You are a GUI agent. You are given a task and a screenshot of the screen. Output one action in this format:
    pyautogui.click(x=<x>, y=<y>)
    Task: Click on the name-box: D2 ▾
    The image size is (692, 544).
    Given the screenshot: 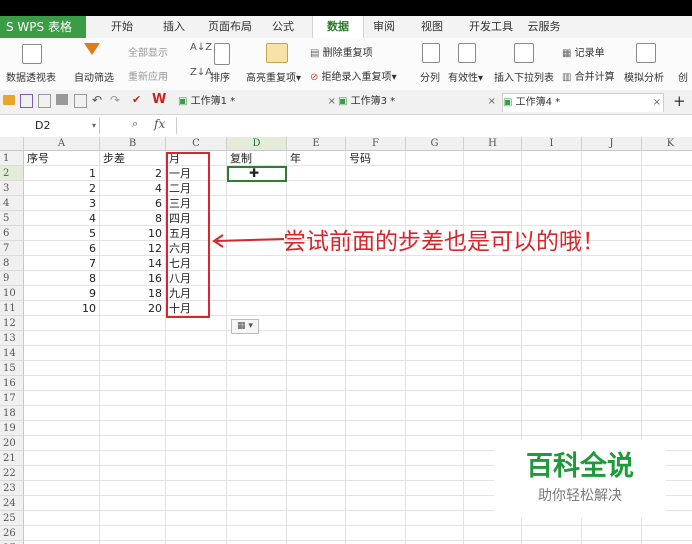 What is the action you would take?
    pyautogui.click(x=50, y=125)
    